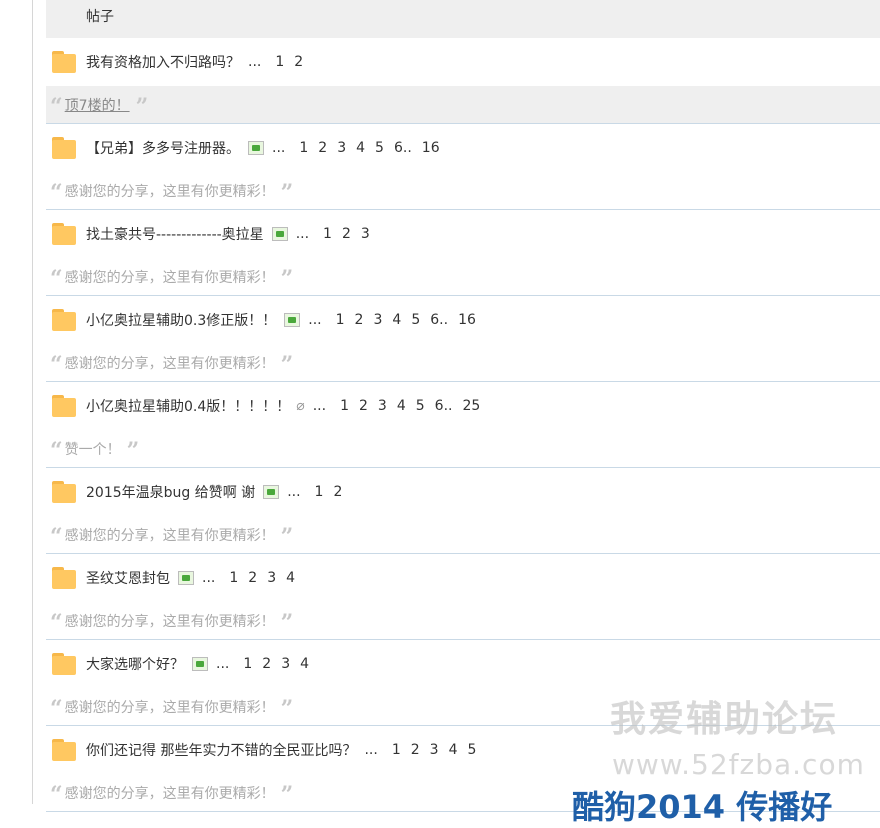 The image size is (880, 828). Describe the element at coordinates (32, 402) in the screenshot. I see `page-left-border` at that location.